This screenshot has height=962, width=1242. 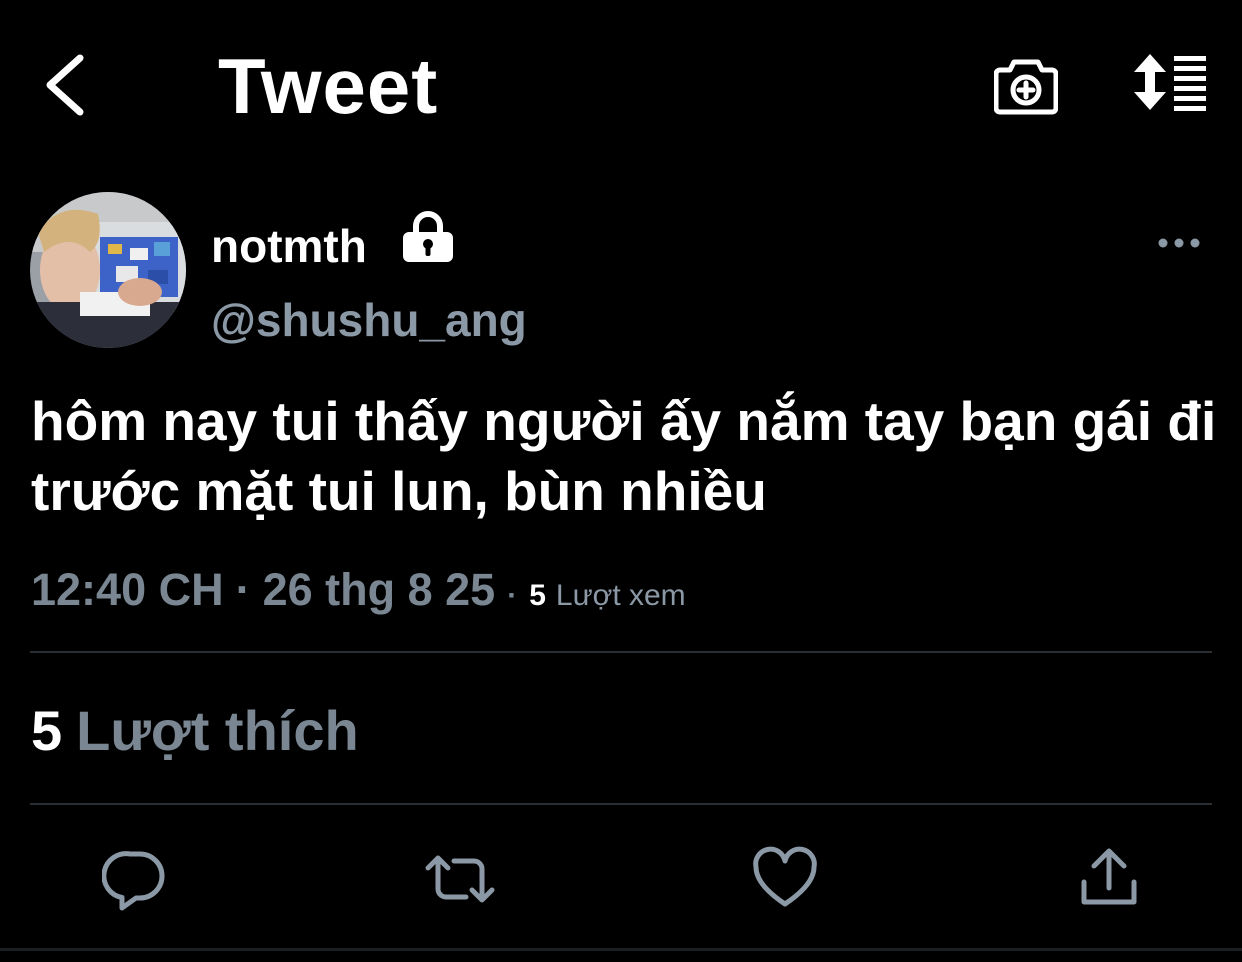 What do you see at coordinates (621, 596) in the screenshot?
I see `views-label: Lượt xem` at bounding box center [621, 596].